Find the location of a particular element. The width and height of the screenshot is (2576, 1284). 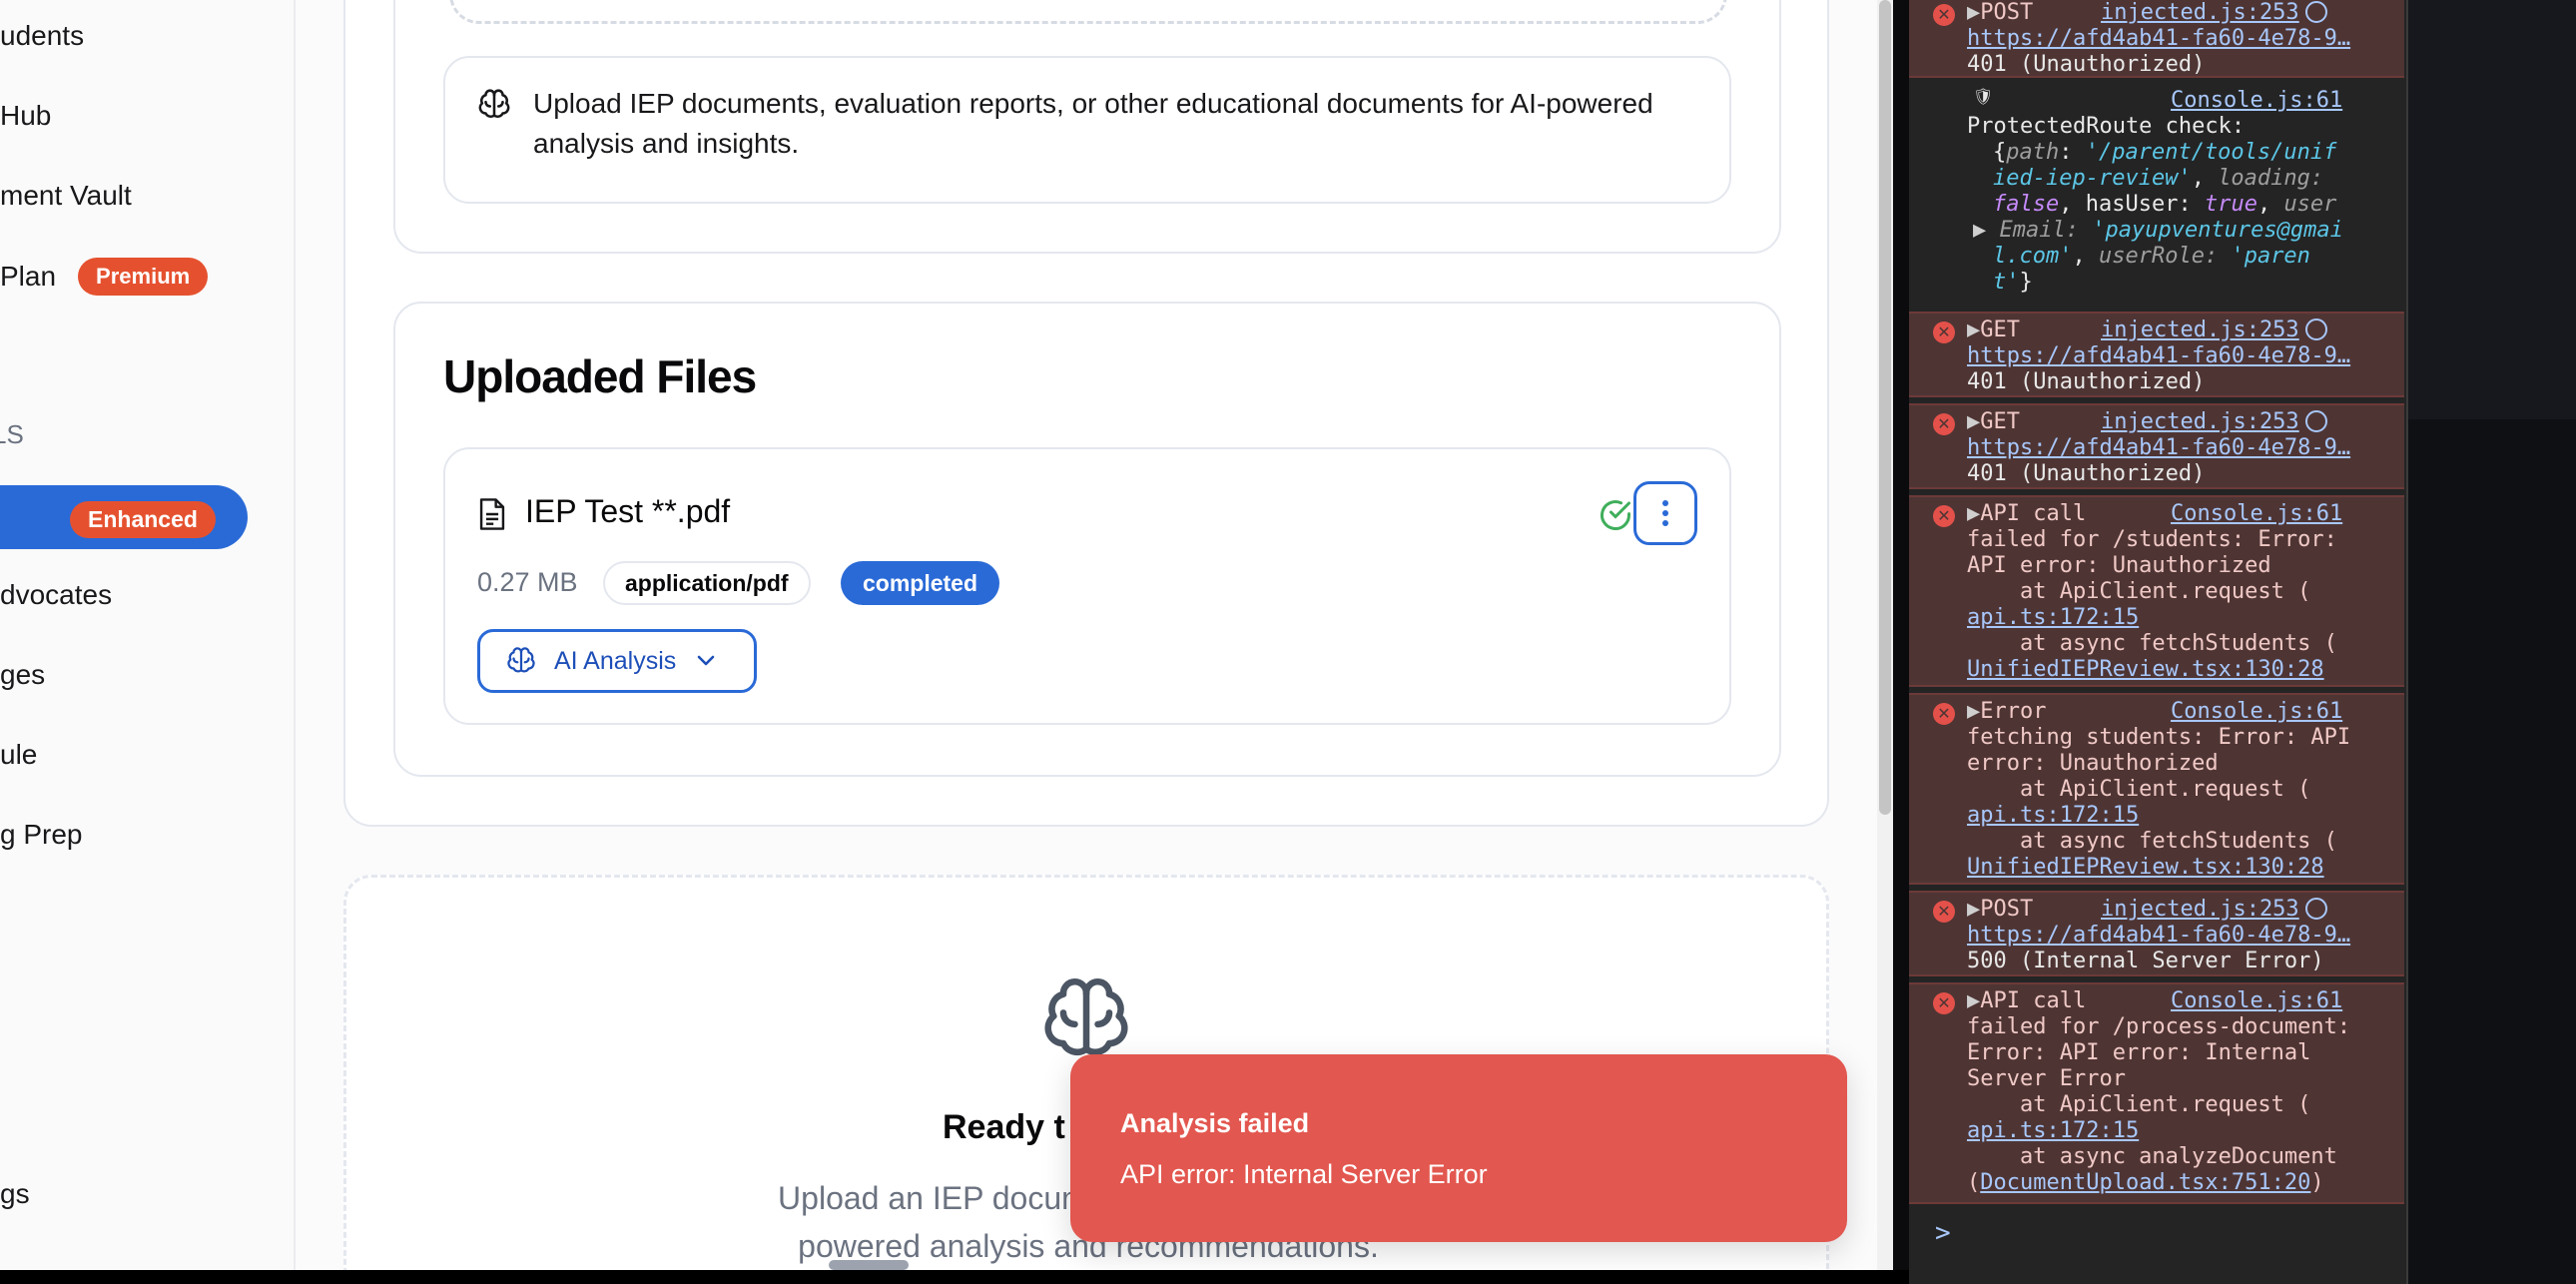

file-size: 0.27 MB is located at coordinates (527, 582).